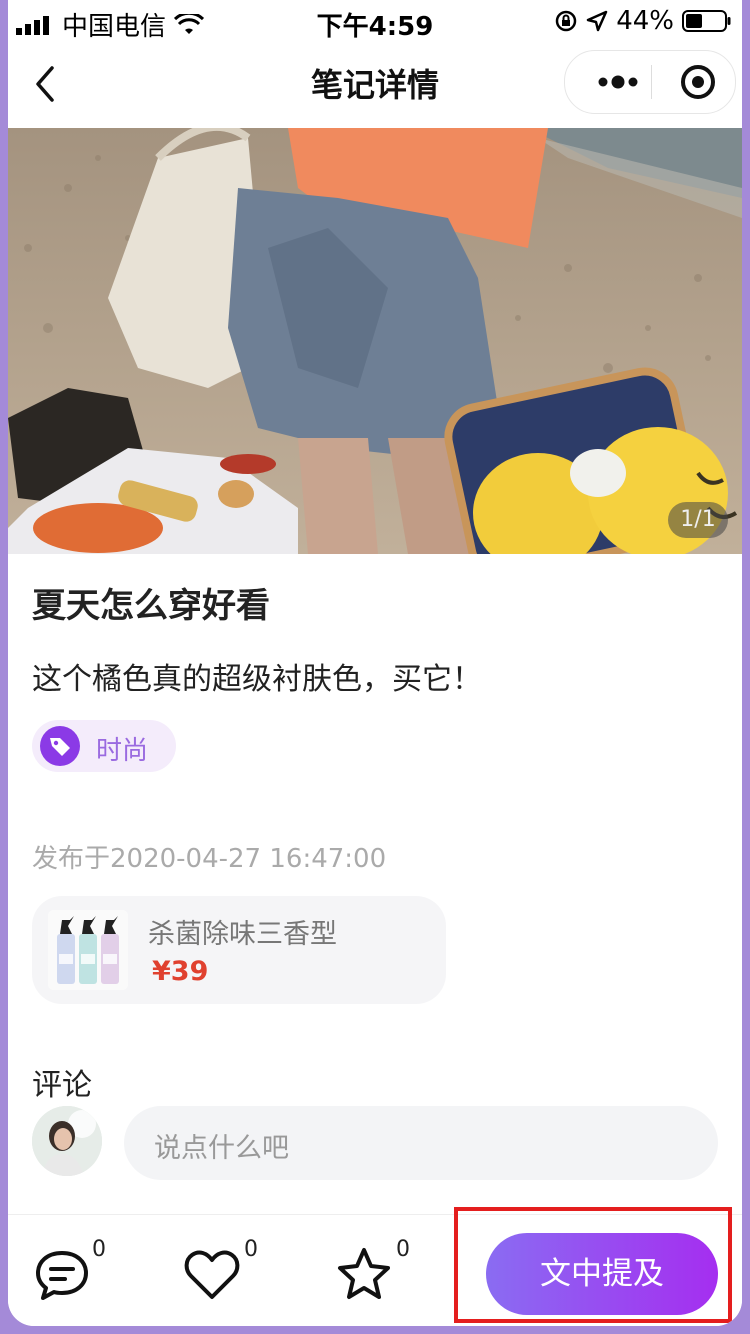  I want to click on capsule-divider, so click(651, 82).